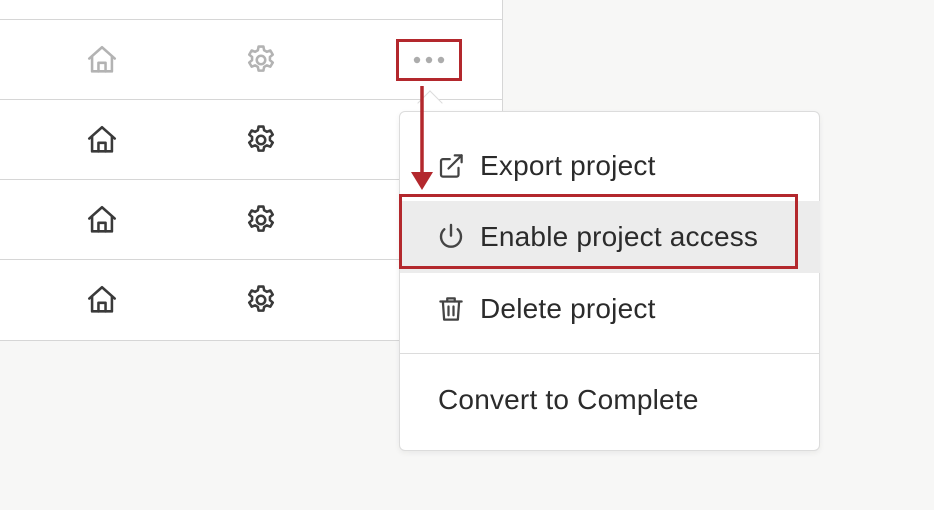  I want to click on more-actions-button, so click(429, 60).